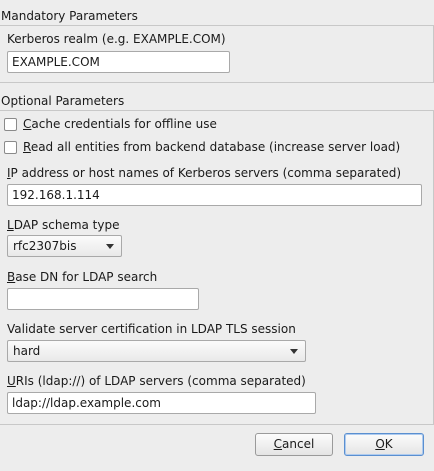 The image size is (434, 471). What do you see at coordinates (66, 225) in the screenshot?
I see `ldap-schema-text: DAP schema type` at bounding box center [66, 225].